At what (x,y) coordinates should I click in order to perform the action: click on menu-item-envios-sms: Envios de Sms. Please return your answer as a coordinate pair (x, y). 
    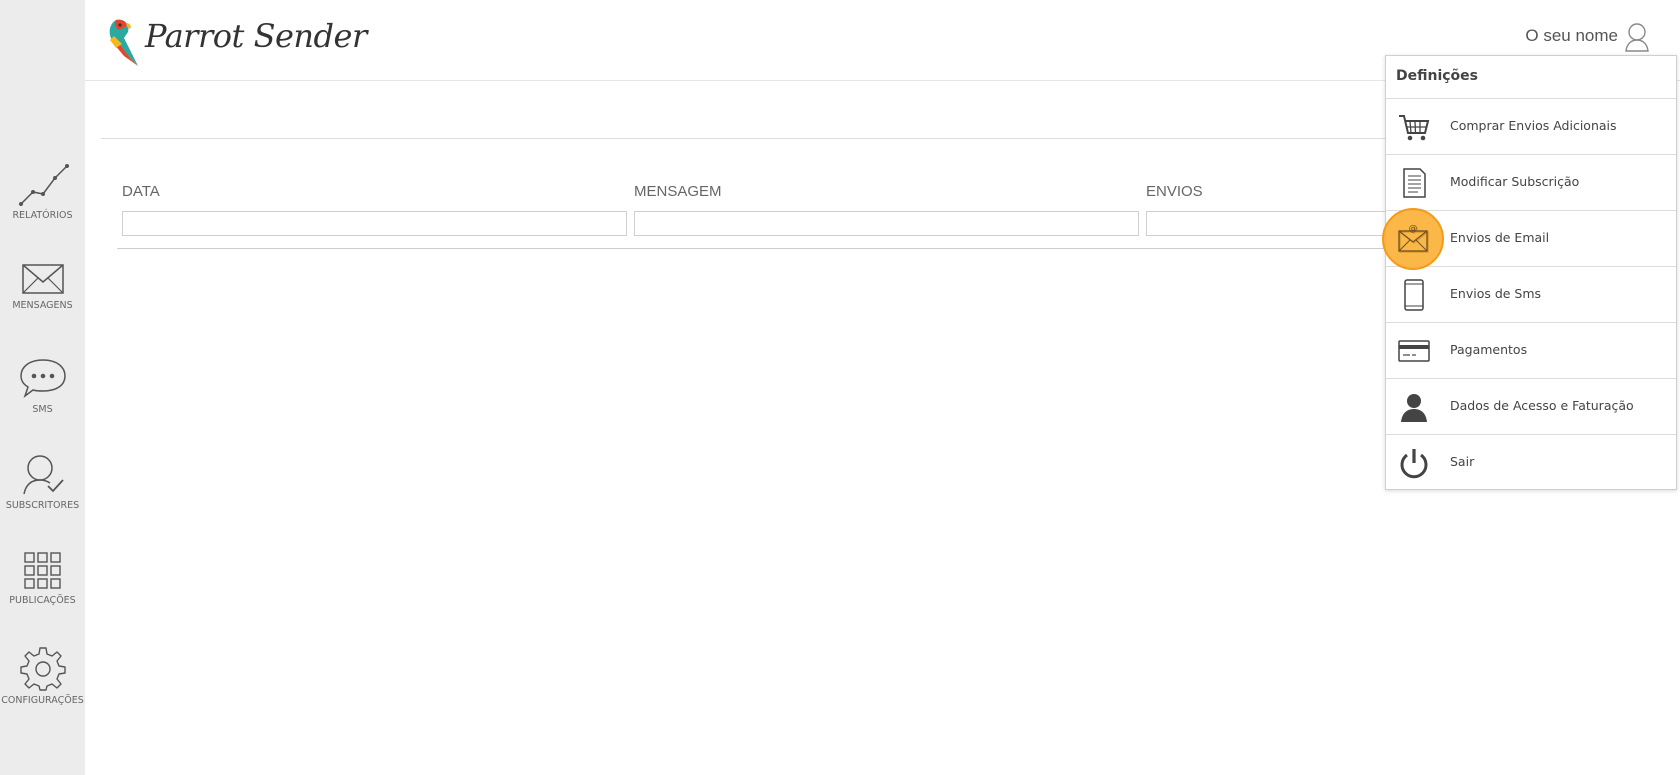
    Looking at the image, I should click on (1531, 294).